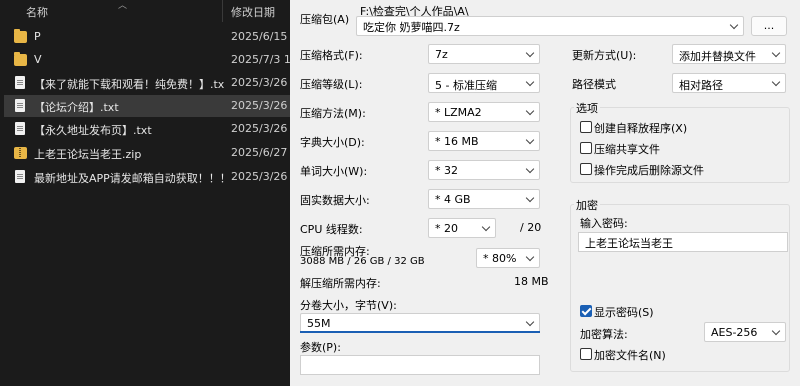  What do you see at coordinates (420, 332) in the screenshot?
I see `split-focus-underline` at bounding box center [420, 332].